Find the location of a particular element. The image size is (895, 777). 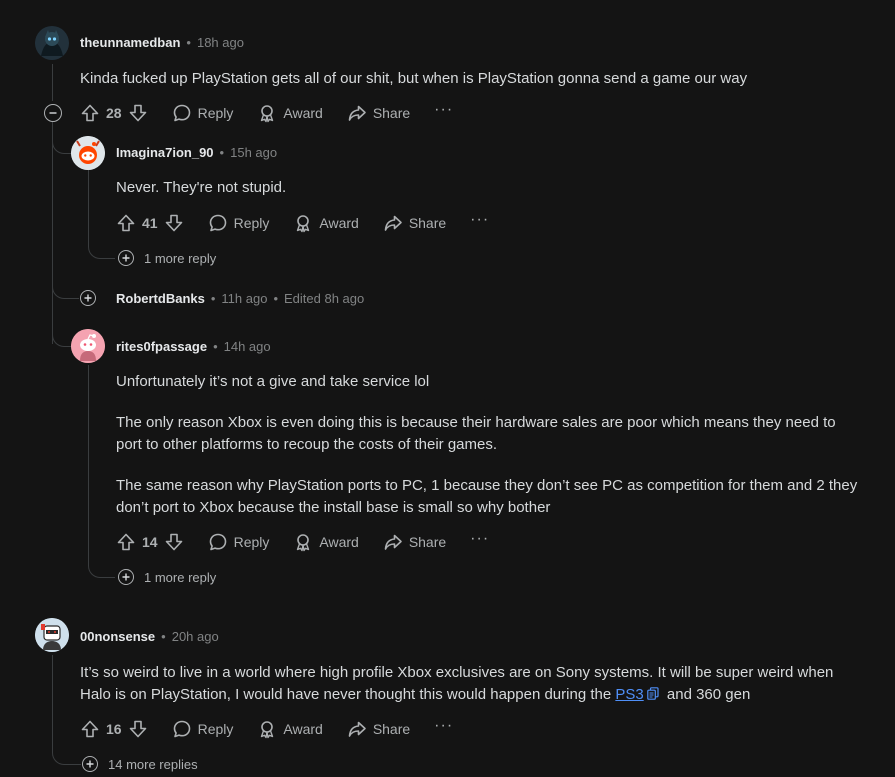

comment-paragraph: Never. They're not stupid. is located at coordinates (201, 187).